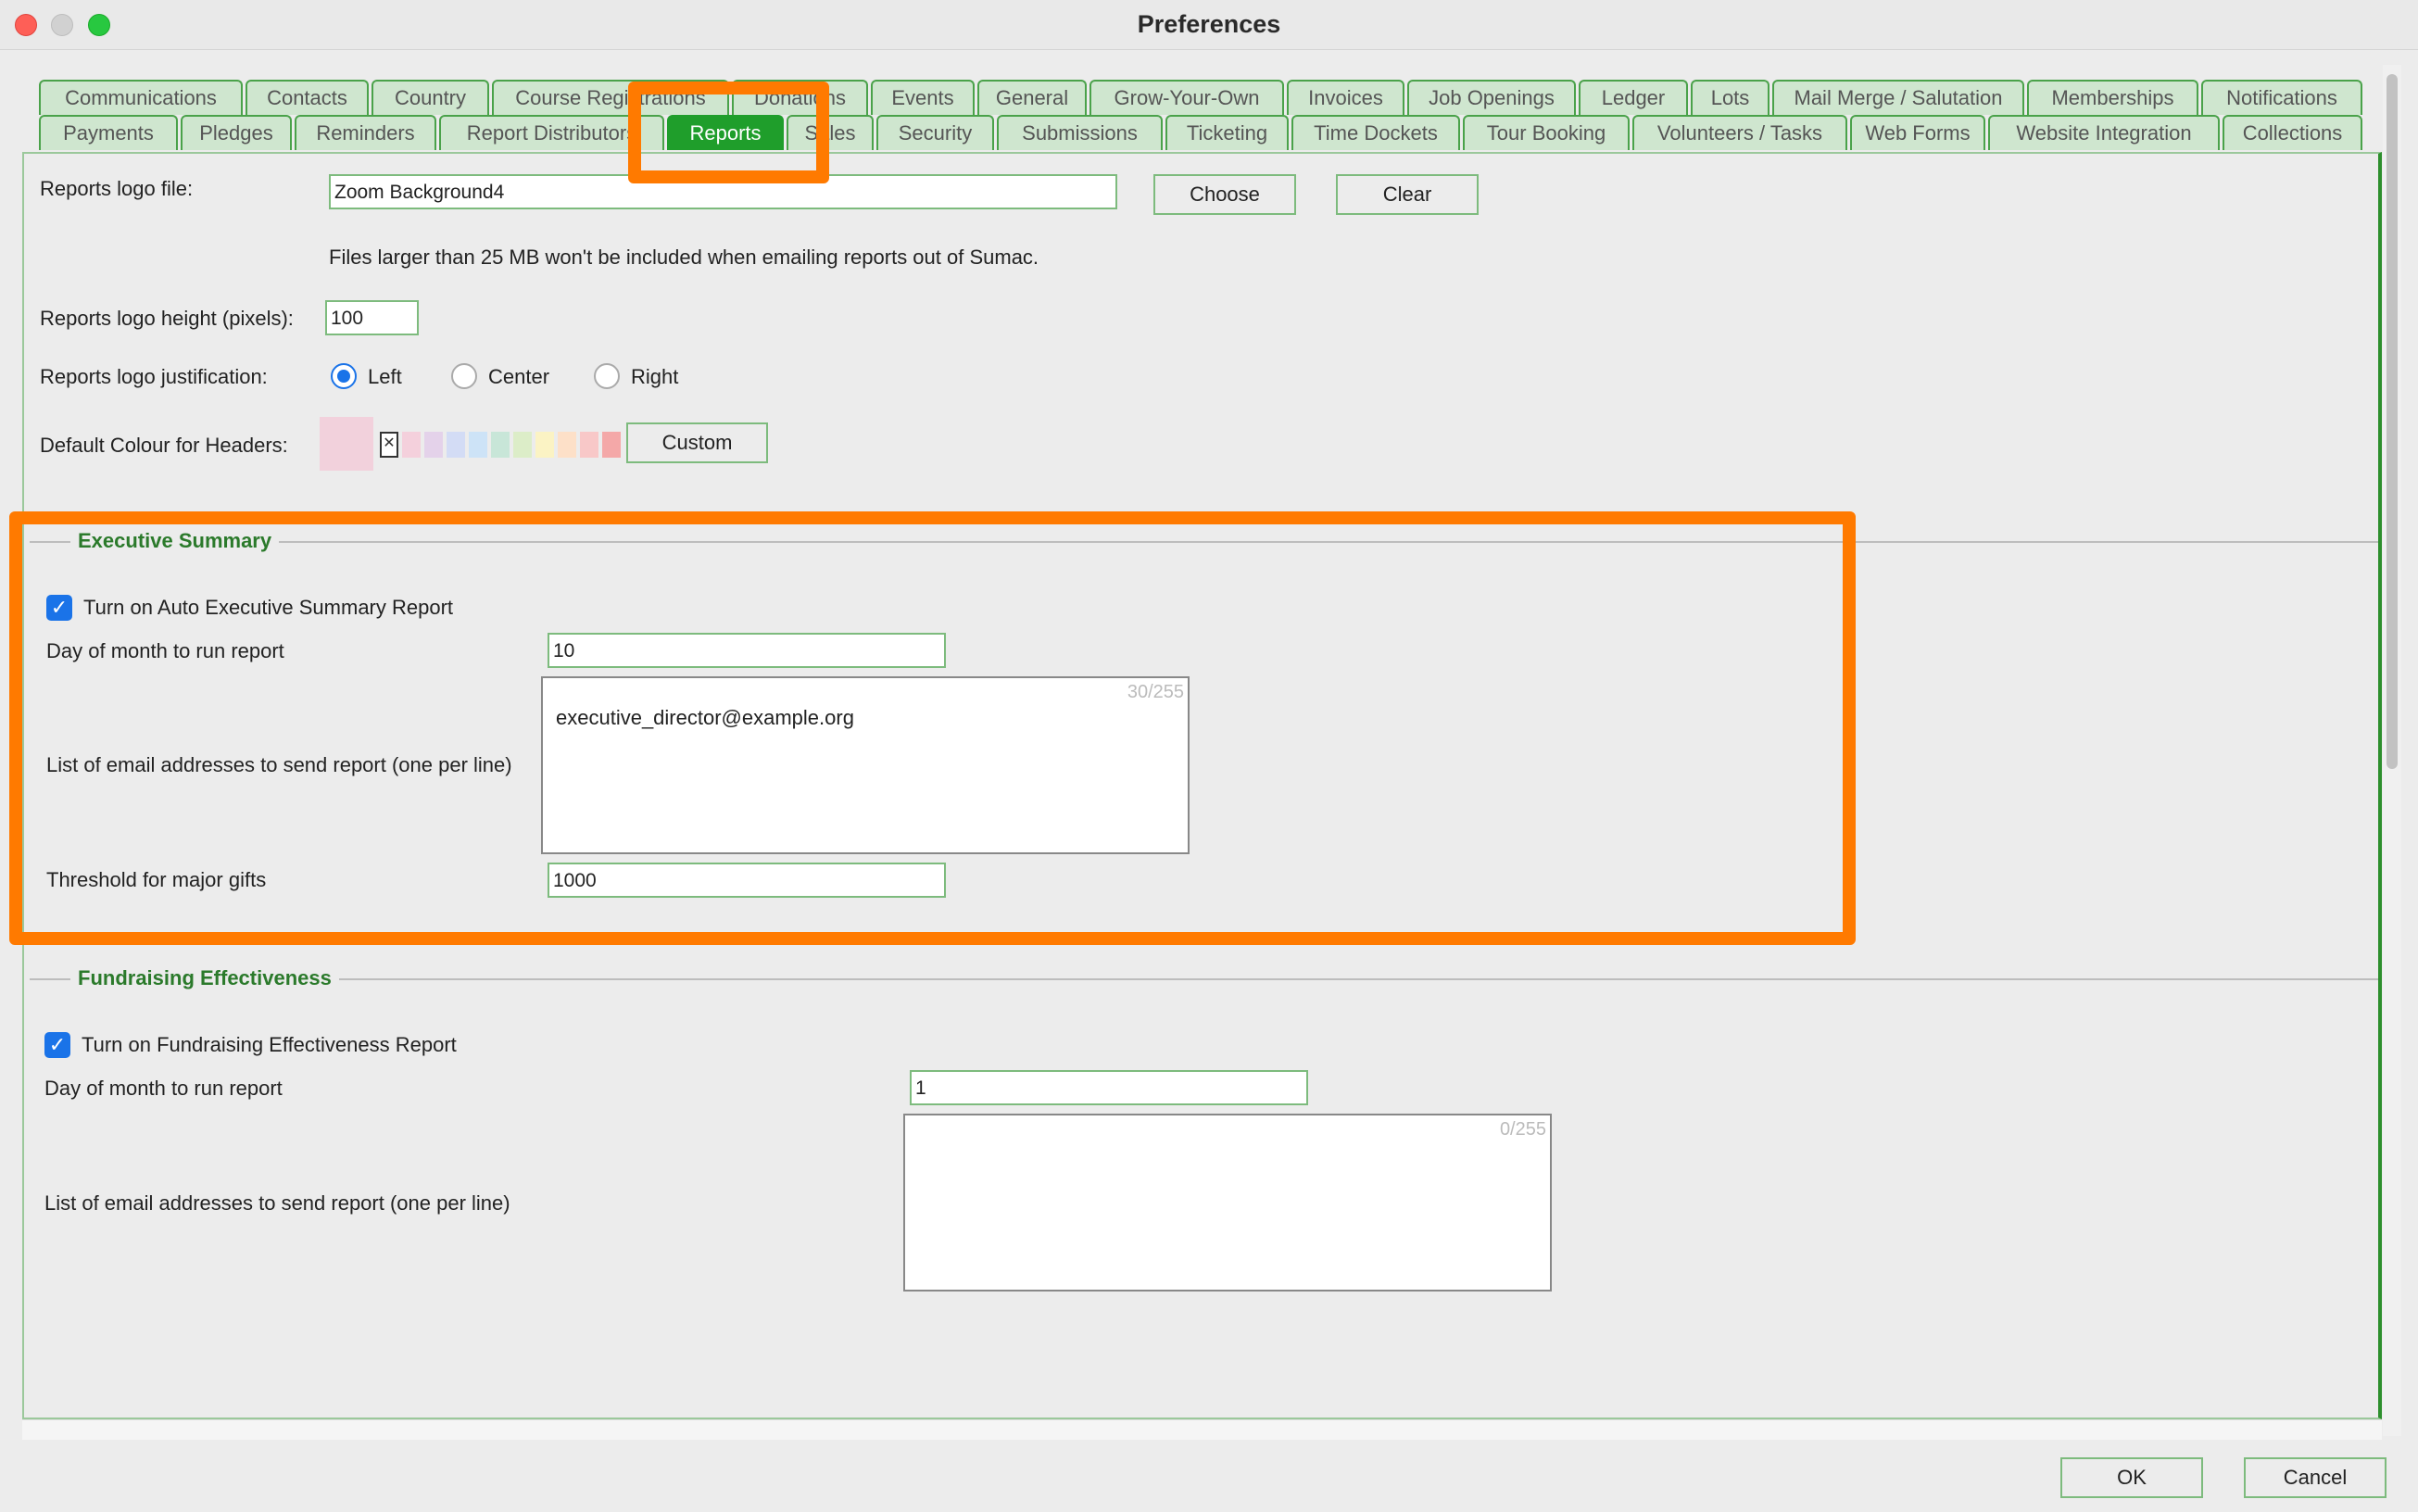  What do you see at coordinates (747, 880) in the screenshot?
I see `threshold-input: 1000` at bounding box center [747, 880].